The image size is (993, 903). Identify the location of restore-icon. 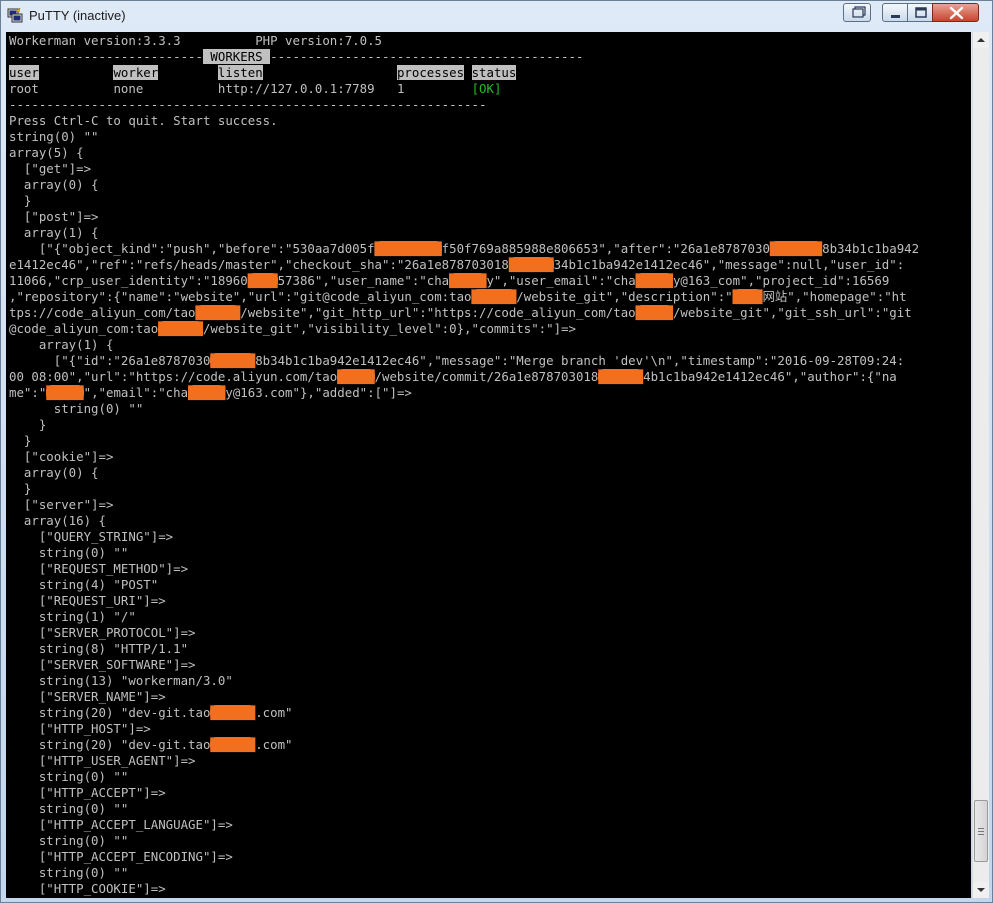
(859, 12).